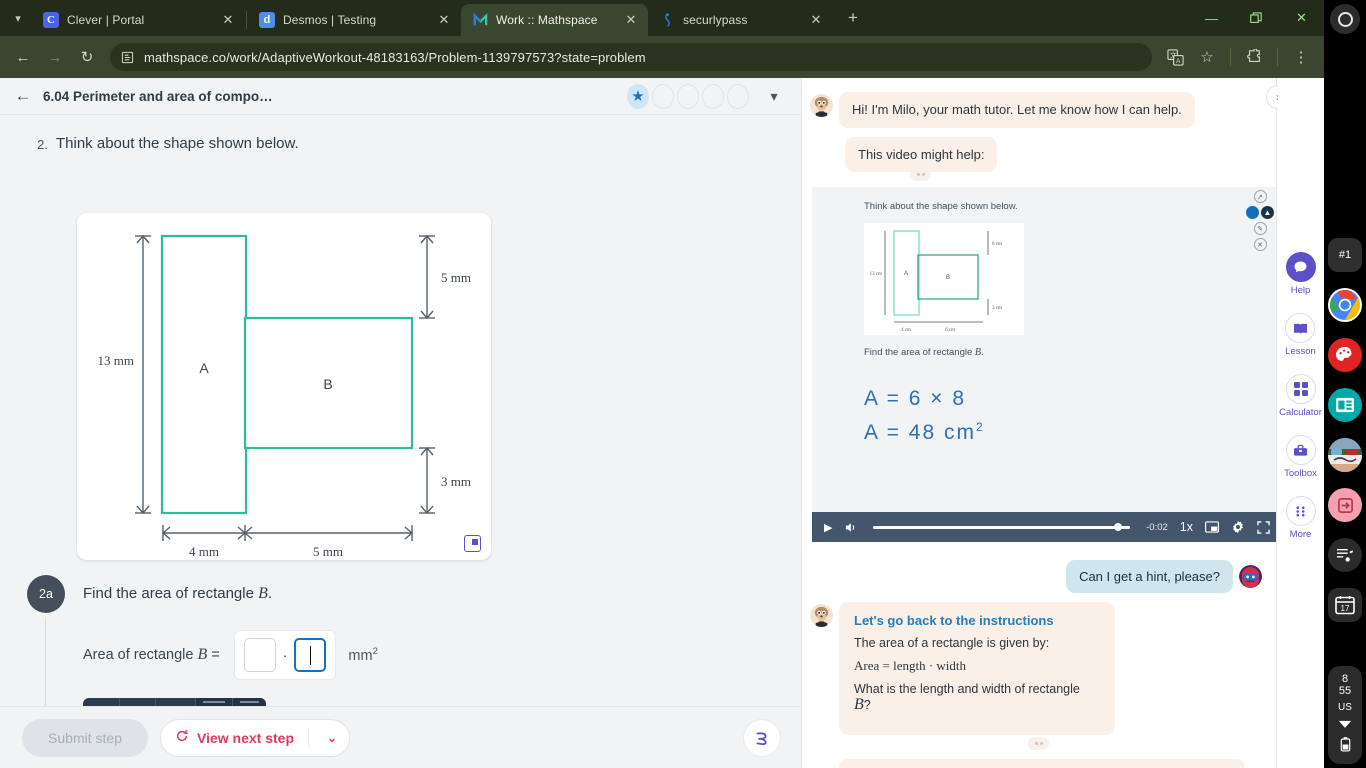 Image resolution: width=1366 pixels, height=768 pixels. I want to click on cursor-icon: ➚, so click(1260, 197).